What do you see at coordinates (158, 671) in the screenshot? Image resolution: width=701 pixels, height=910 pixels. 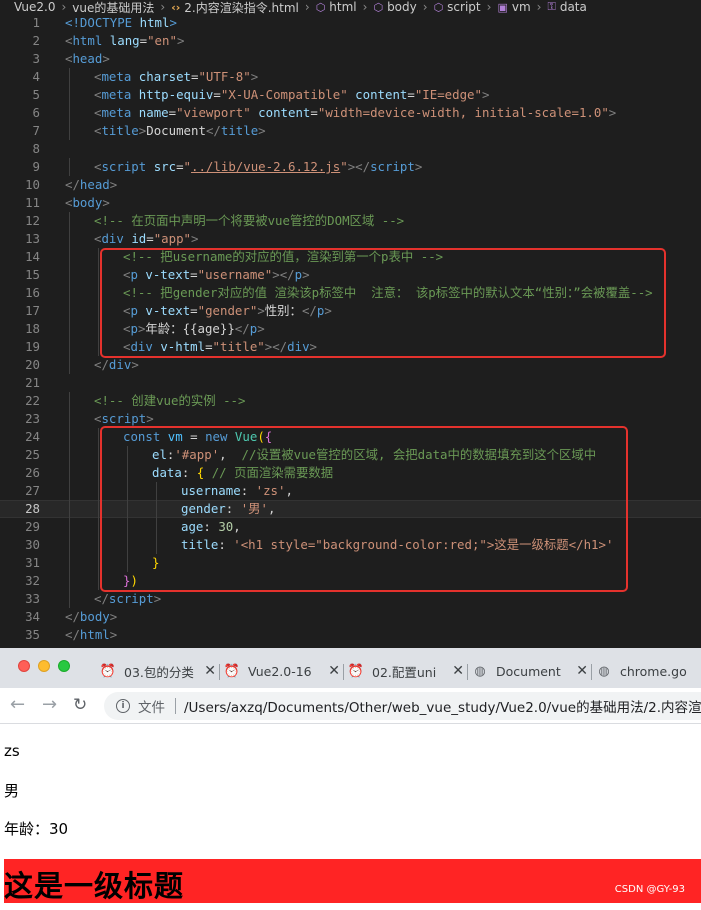 I see `browser-tab: ⏰ 03.包的分类 ✕` at bounding box center [158, 671].